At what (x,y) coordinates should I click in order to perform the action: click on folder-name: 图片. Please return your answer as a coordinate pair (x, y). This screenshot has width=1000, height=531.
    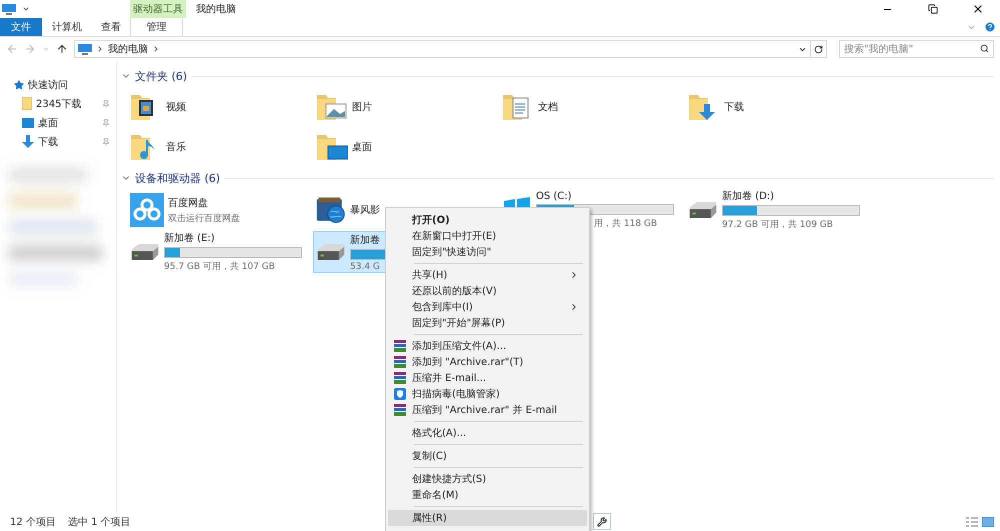
    Looking at the image, I should click on (362, 107).